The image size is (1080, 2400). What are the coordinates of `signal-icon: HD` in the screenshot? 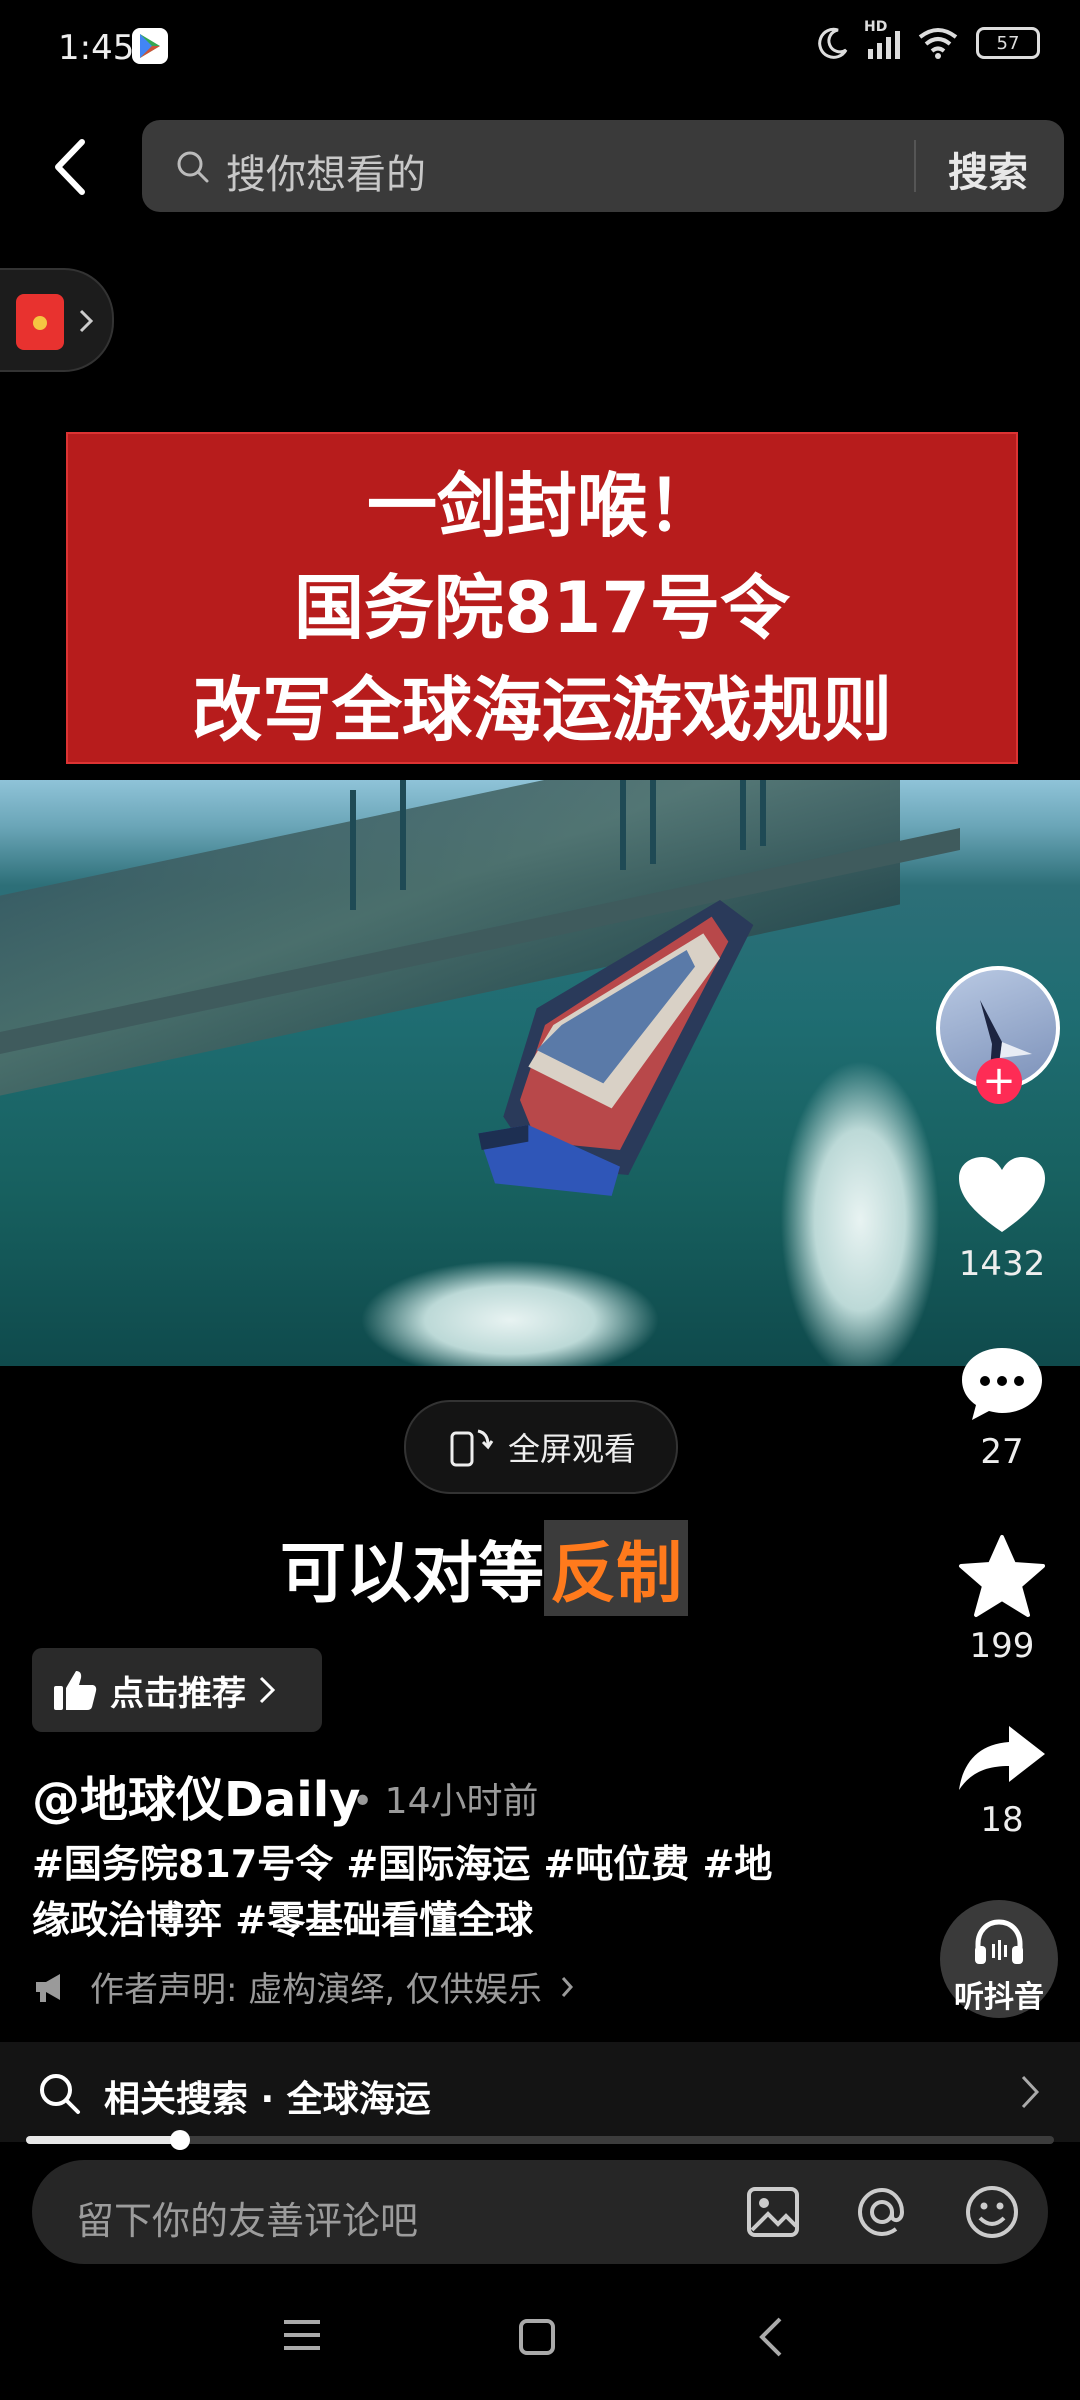 It's located at (882, 39).